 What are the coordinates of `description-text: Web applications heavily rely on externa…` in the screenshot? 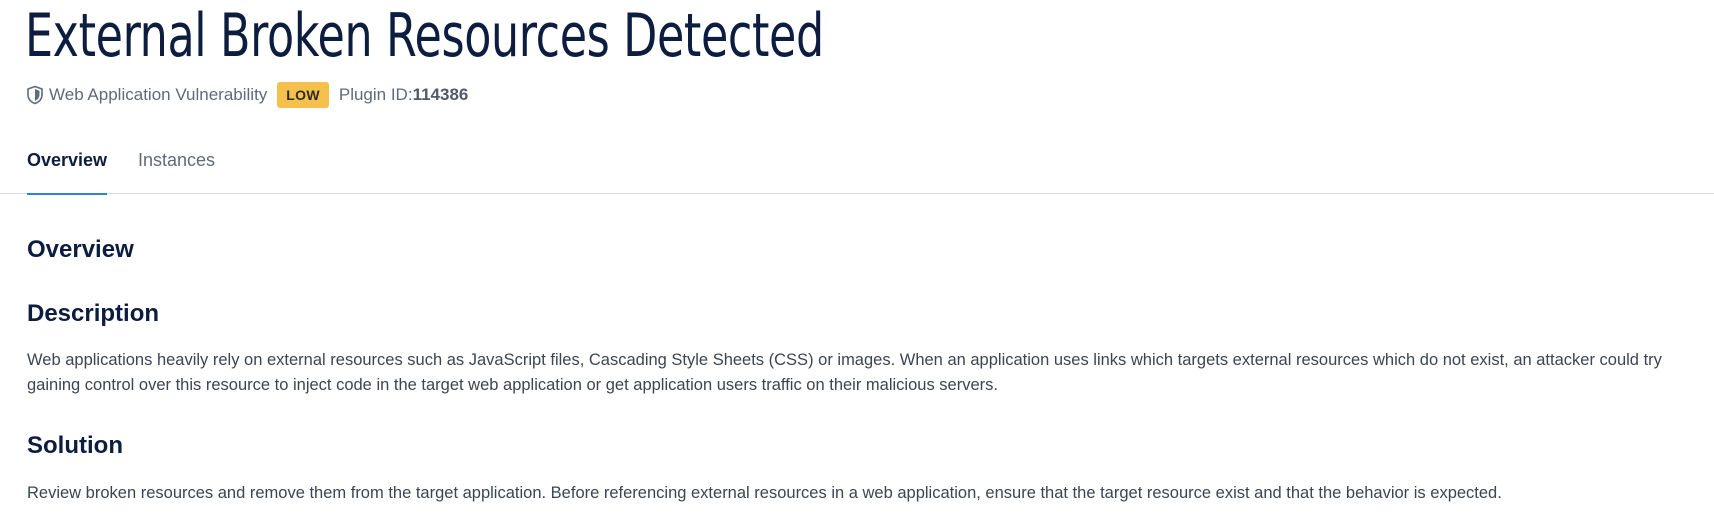 It's located at (844, 372).